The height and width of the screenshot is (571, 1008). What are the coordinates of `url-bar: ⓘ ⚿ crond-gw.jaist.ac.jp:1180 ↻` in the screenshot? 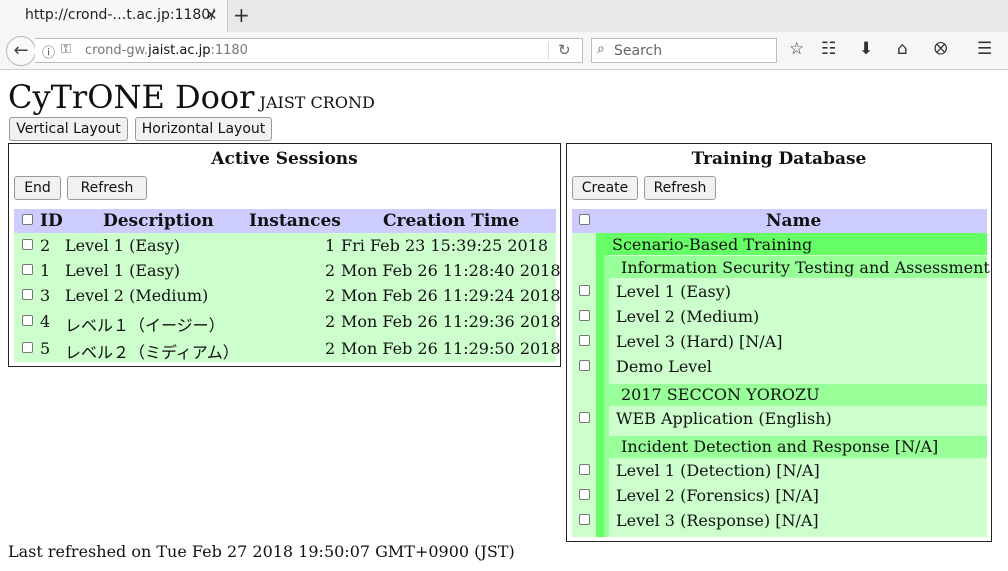 It's located at (309, 50).